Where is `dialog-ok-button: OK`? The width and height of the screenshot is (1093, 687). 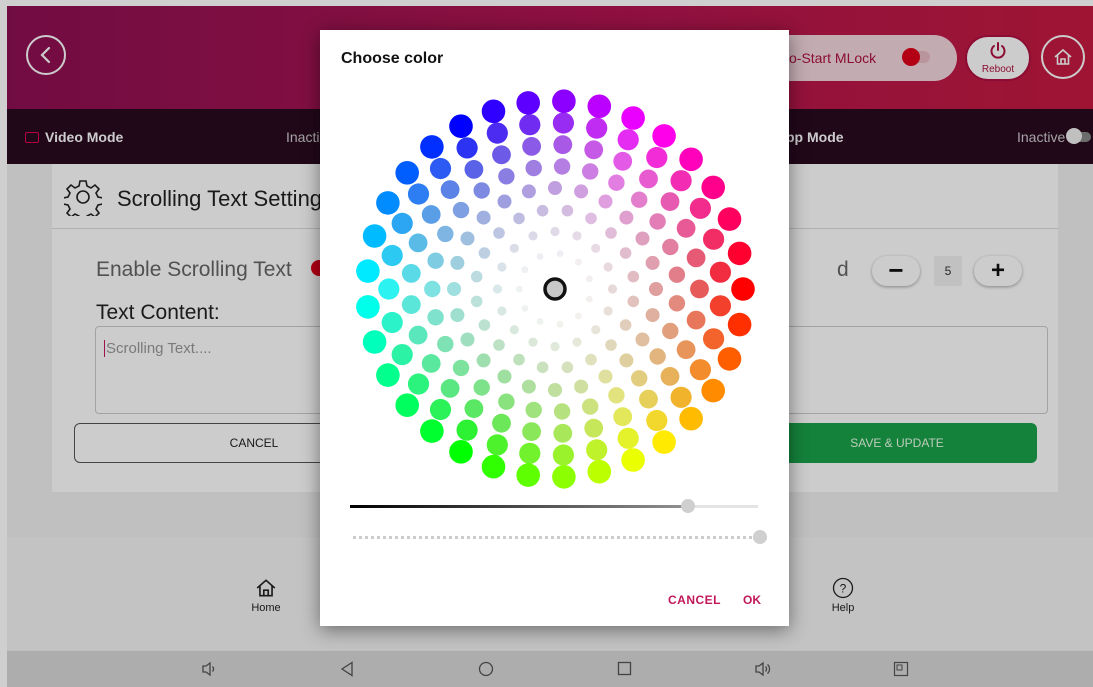
dialog-ok-button: OK is located at coordinates (752, 600).